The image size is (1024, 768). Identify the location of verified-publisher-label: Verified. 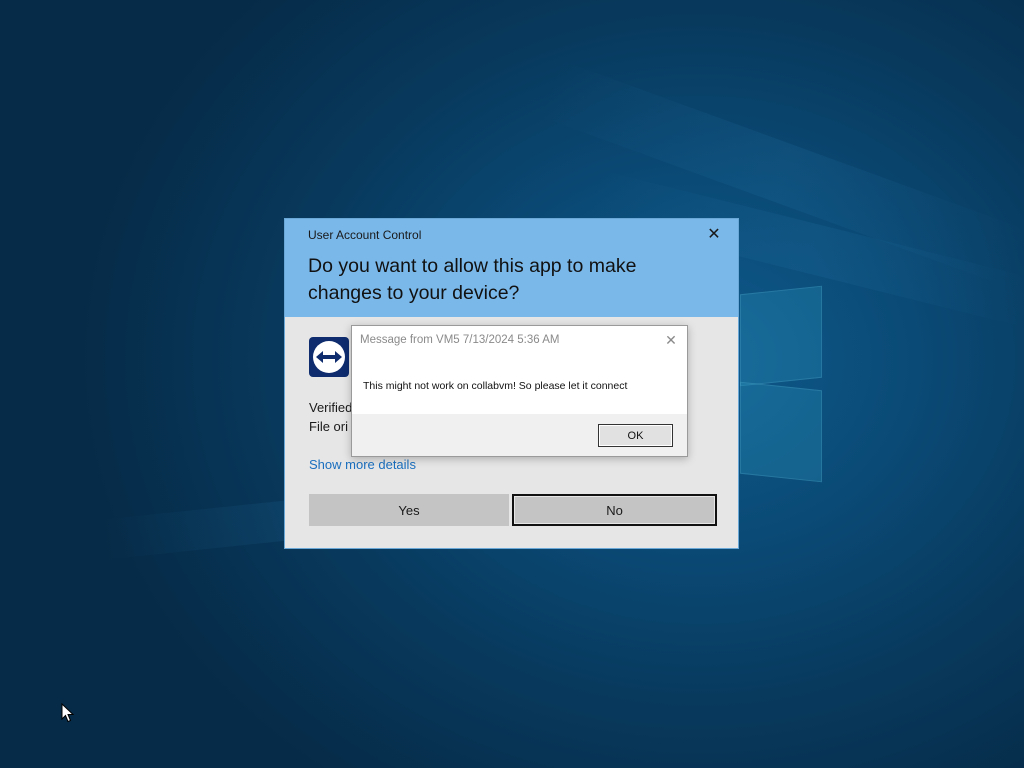
(331, 407).